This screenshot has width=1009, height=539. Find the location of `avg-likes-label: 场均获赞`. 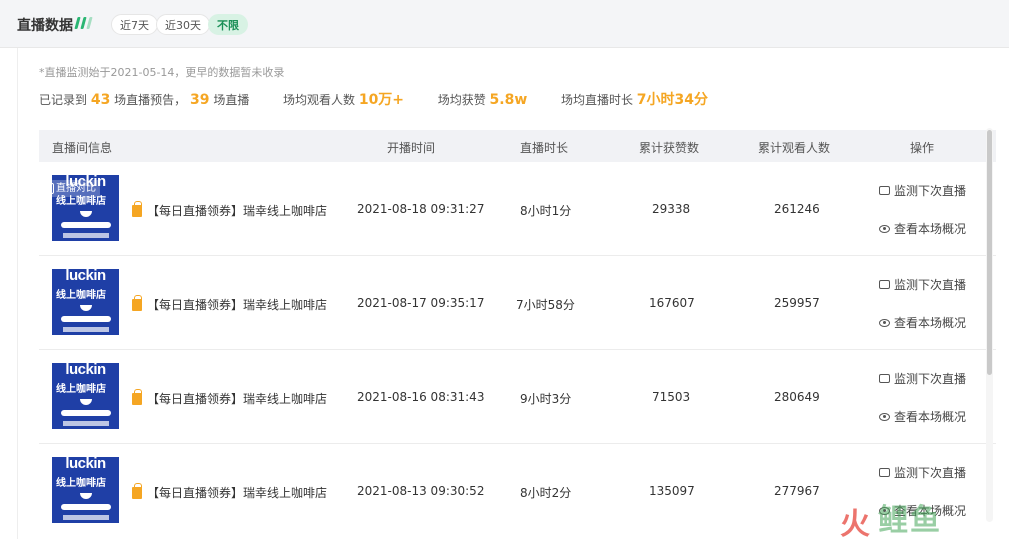

avg-likes-label: 场均获赞 is located at coordinates (461, 100).